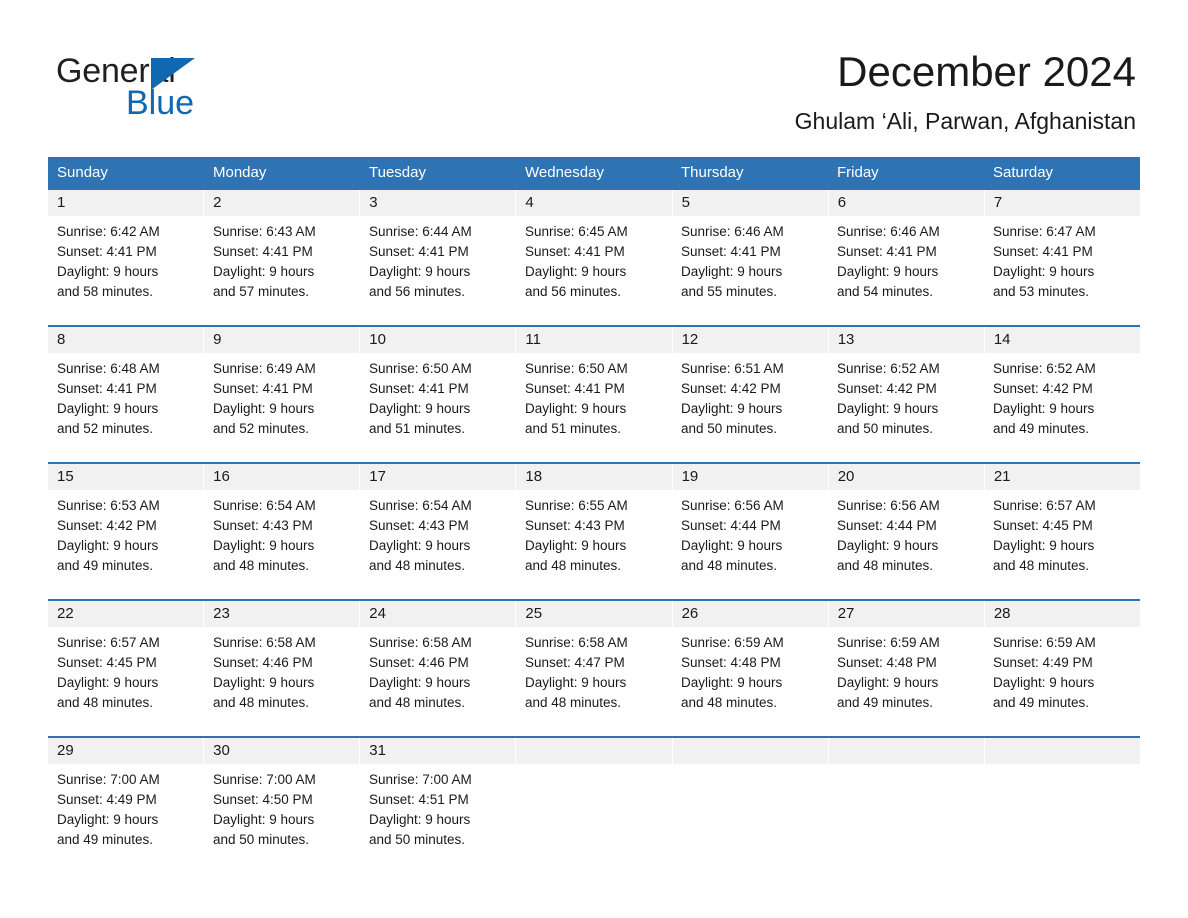 The height and width of the screenshot is (918, 1188). I want to click on day-number: 21, so click(1062, 477).